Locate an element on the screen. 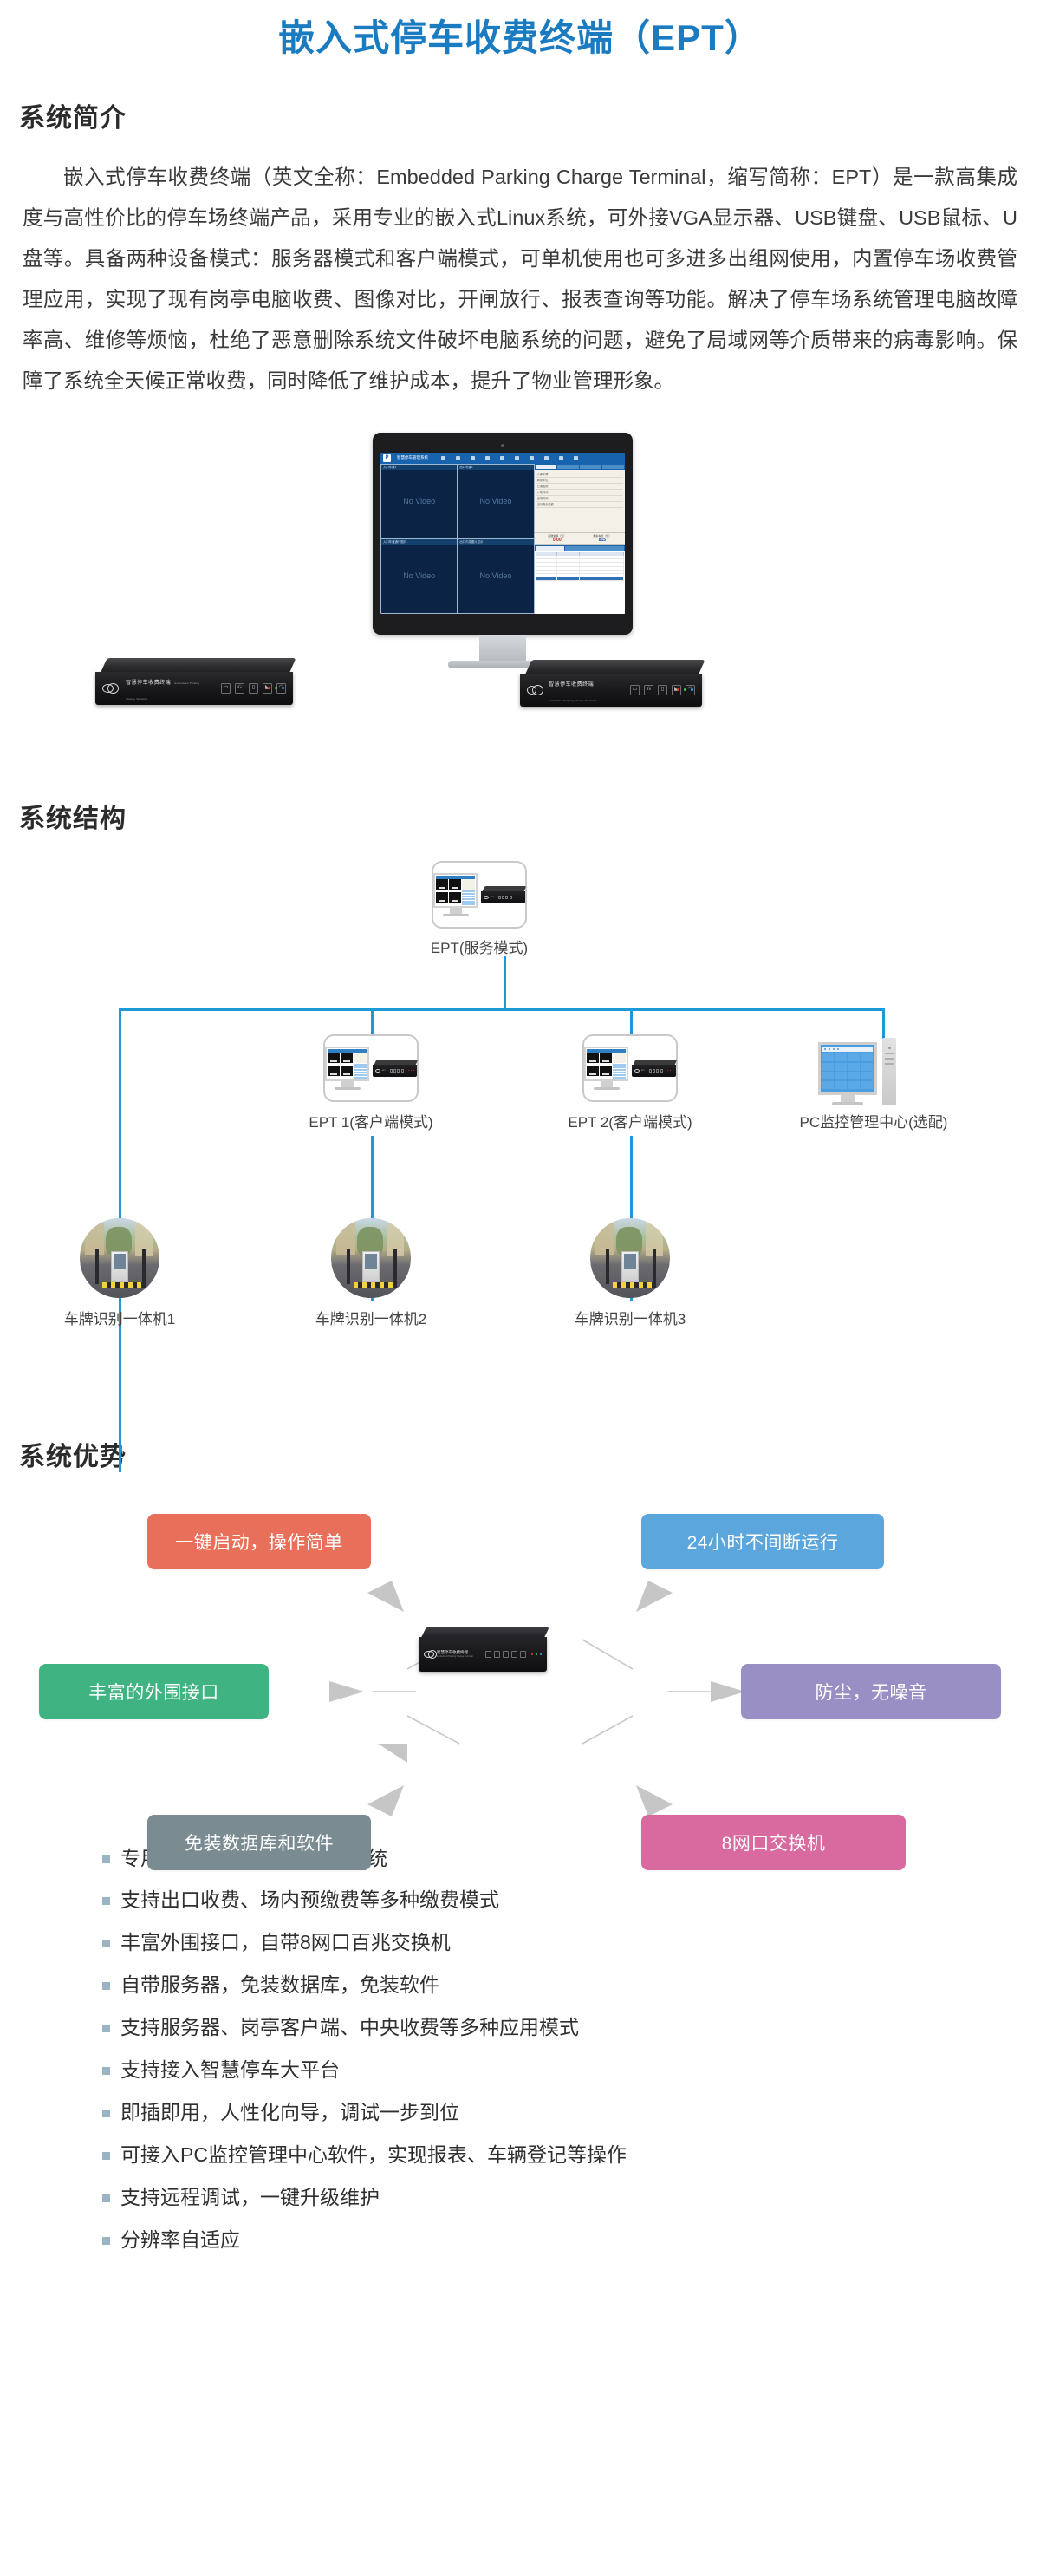  video-cell-label: 入口车道通行图片 is located at coordinates (419, 541).